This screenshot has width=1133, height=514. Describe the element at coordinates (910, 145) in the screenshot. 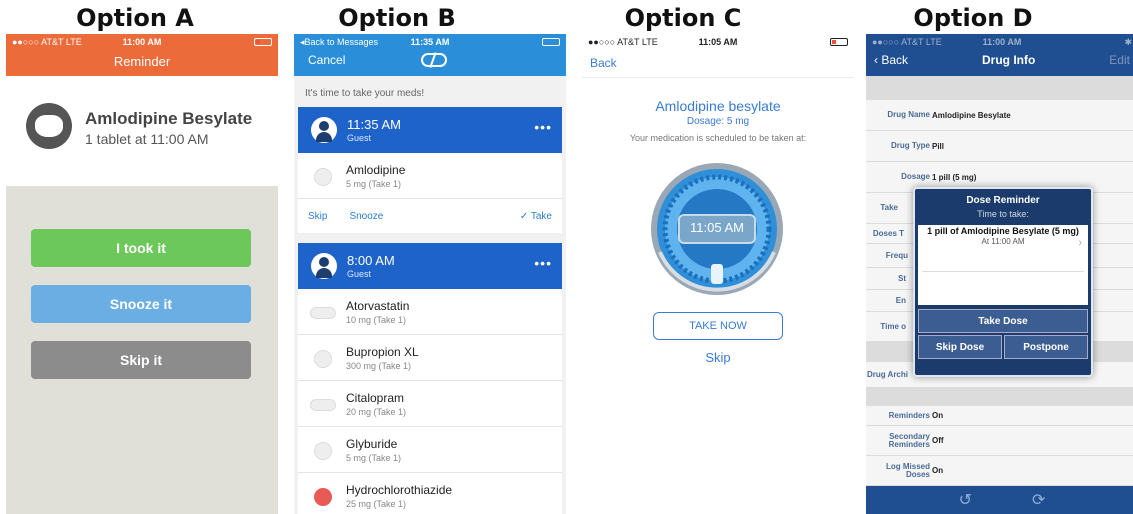

I see `field-label: Drug Type` at that location.